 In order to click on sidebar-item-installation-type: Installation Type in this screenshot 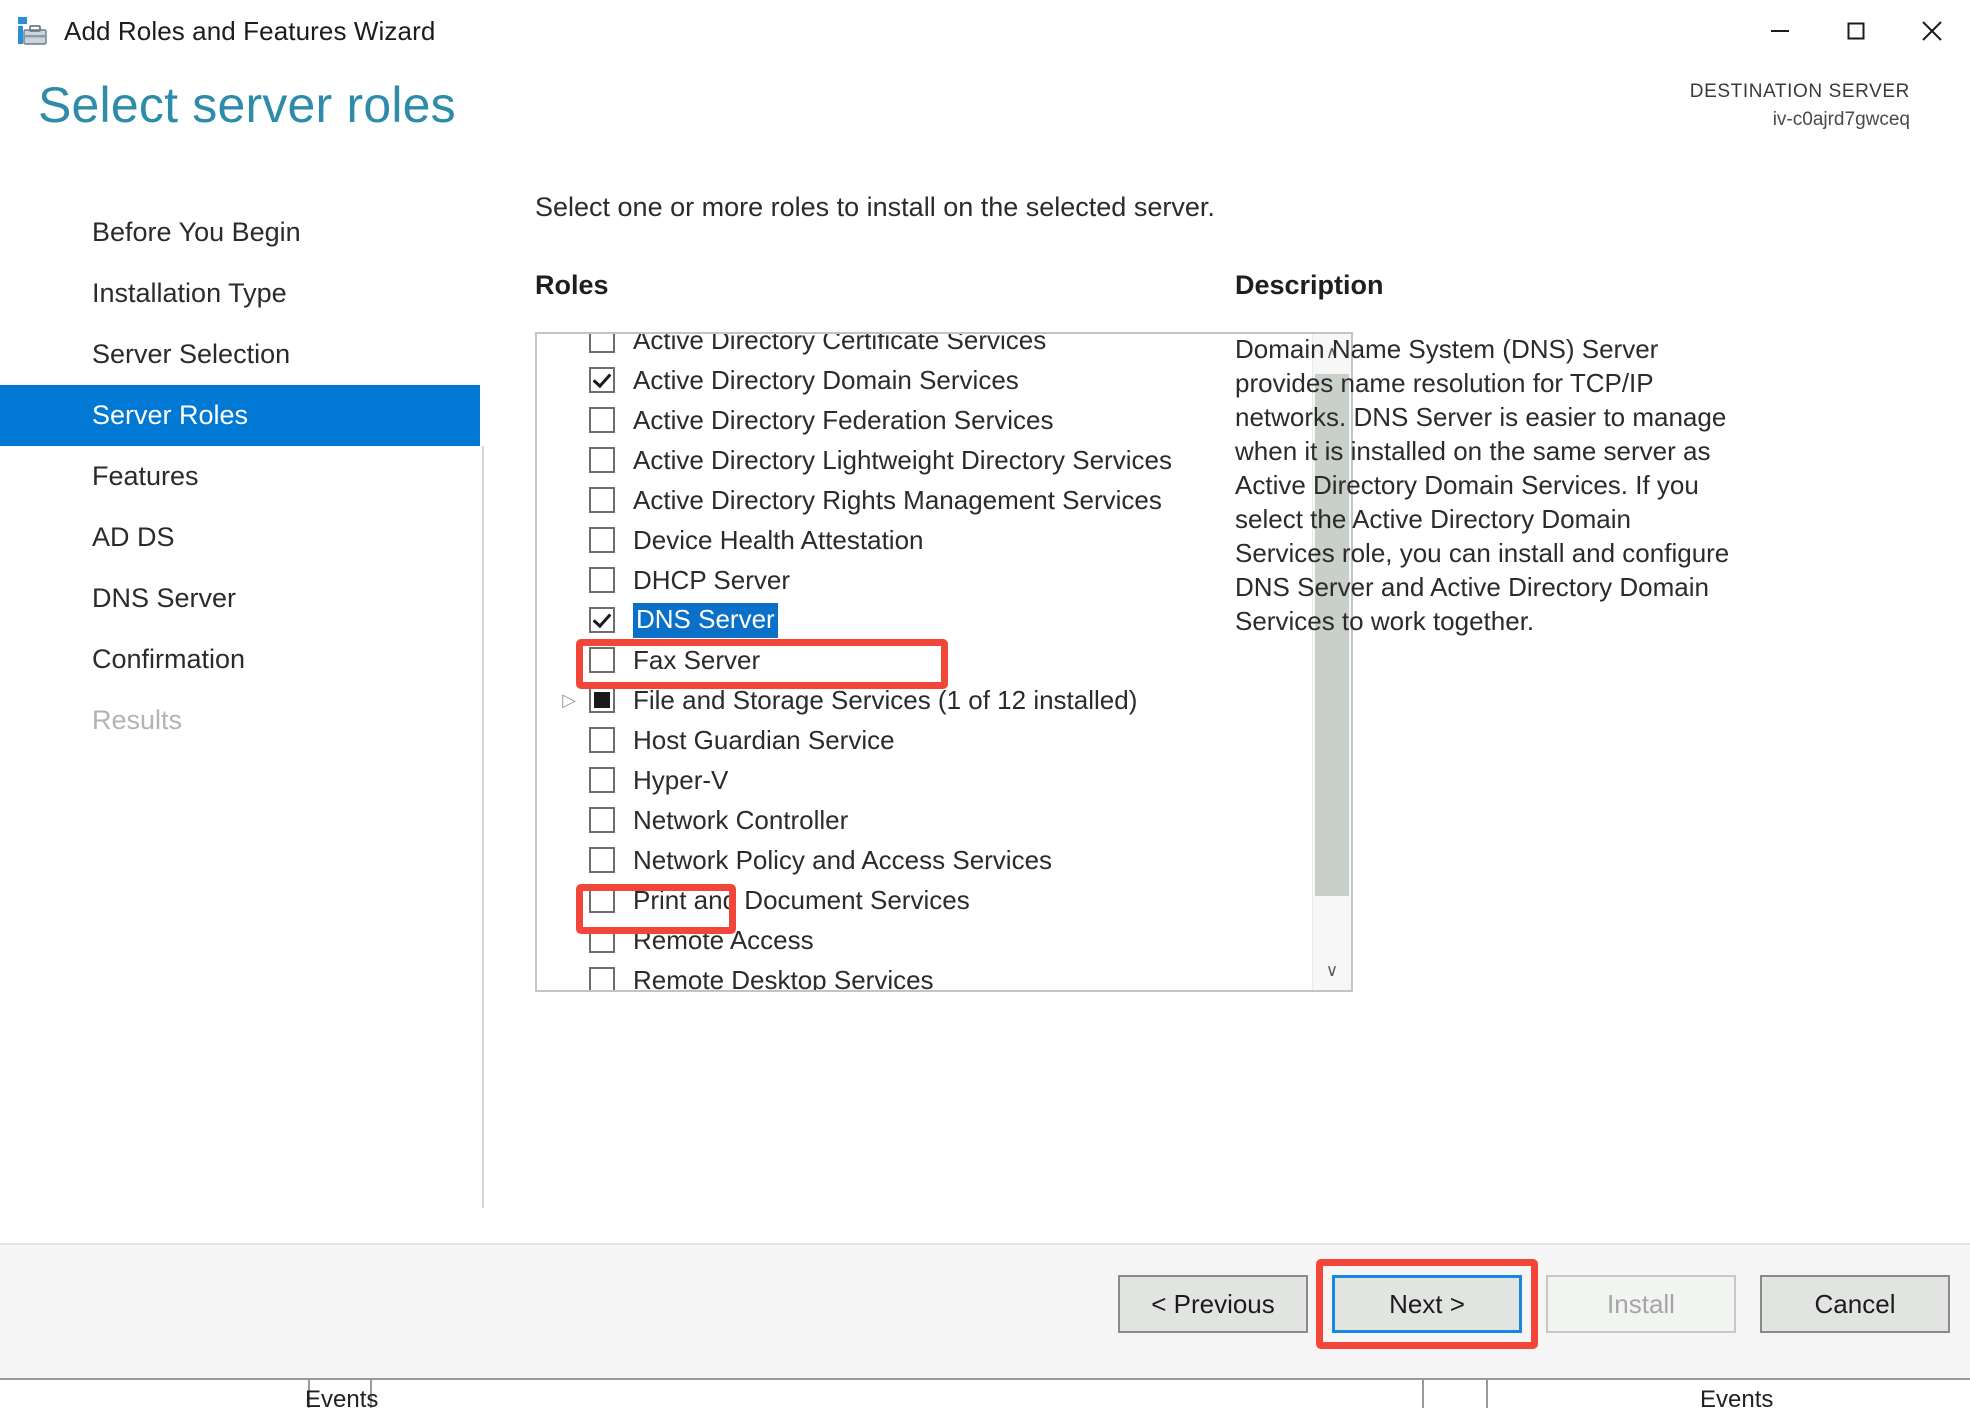, I will do `click(240, 293)`.